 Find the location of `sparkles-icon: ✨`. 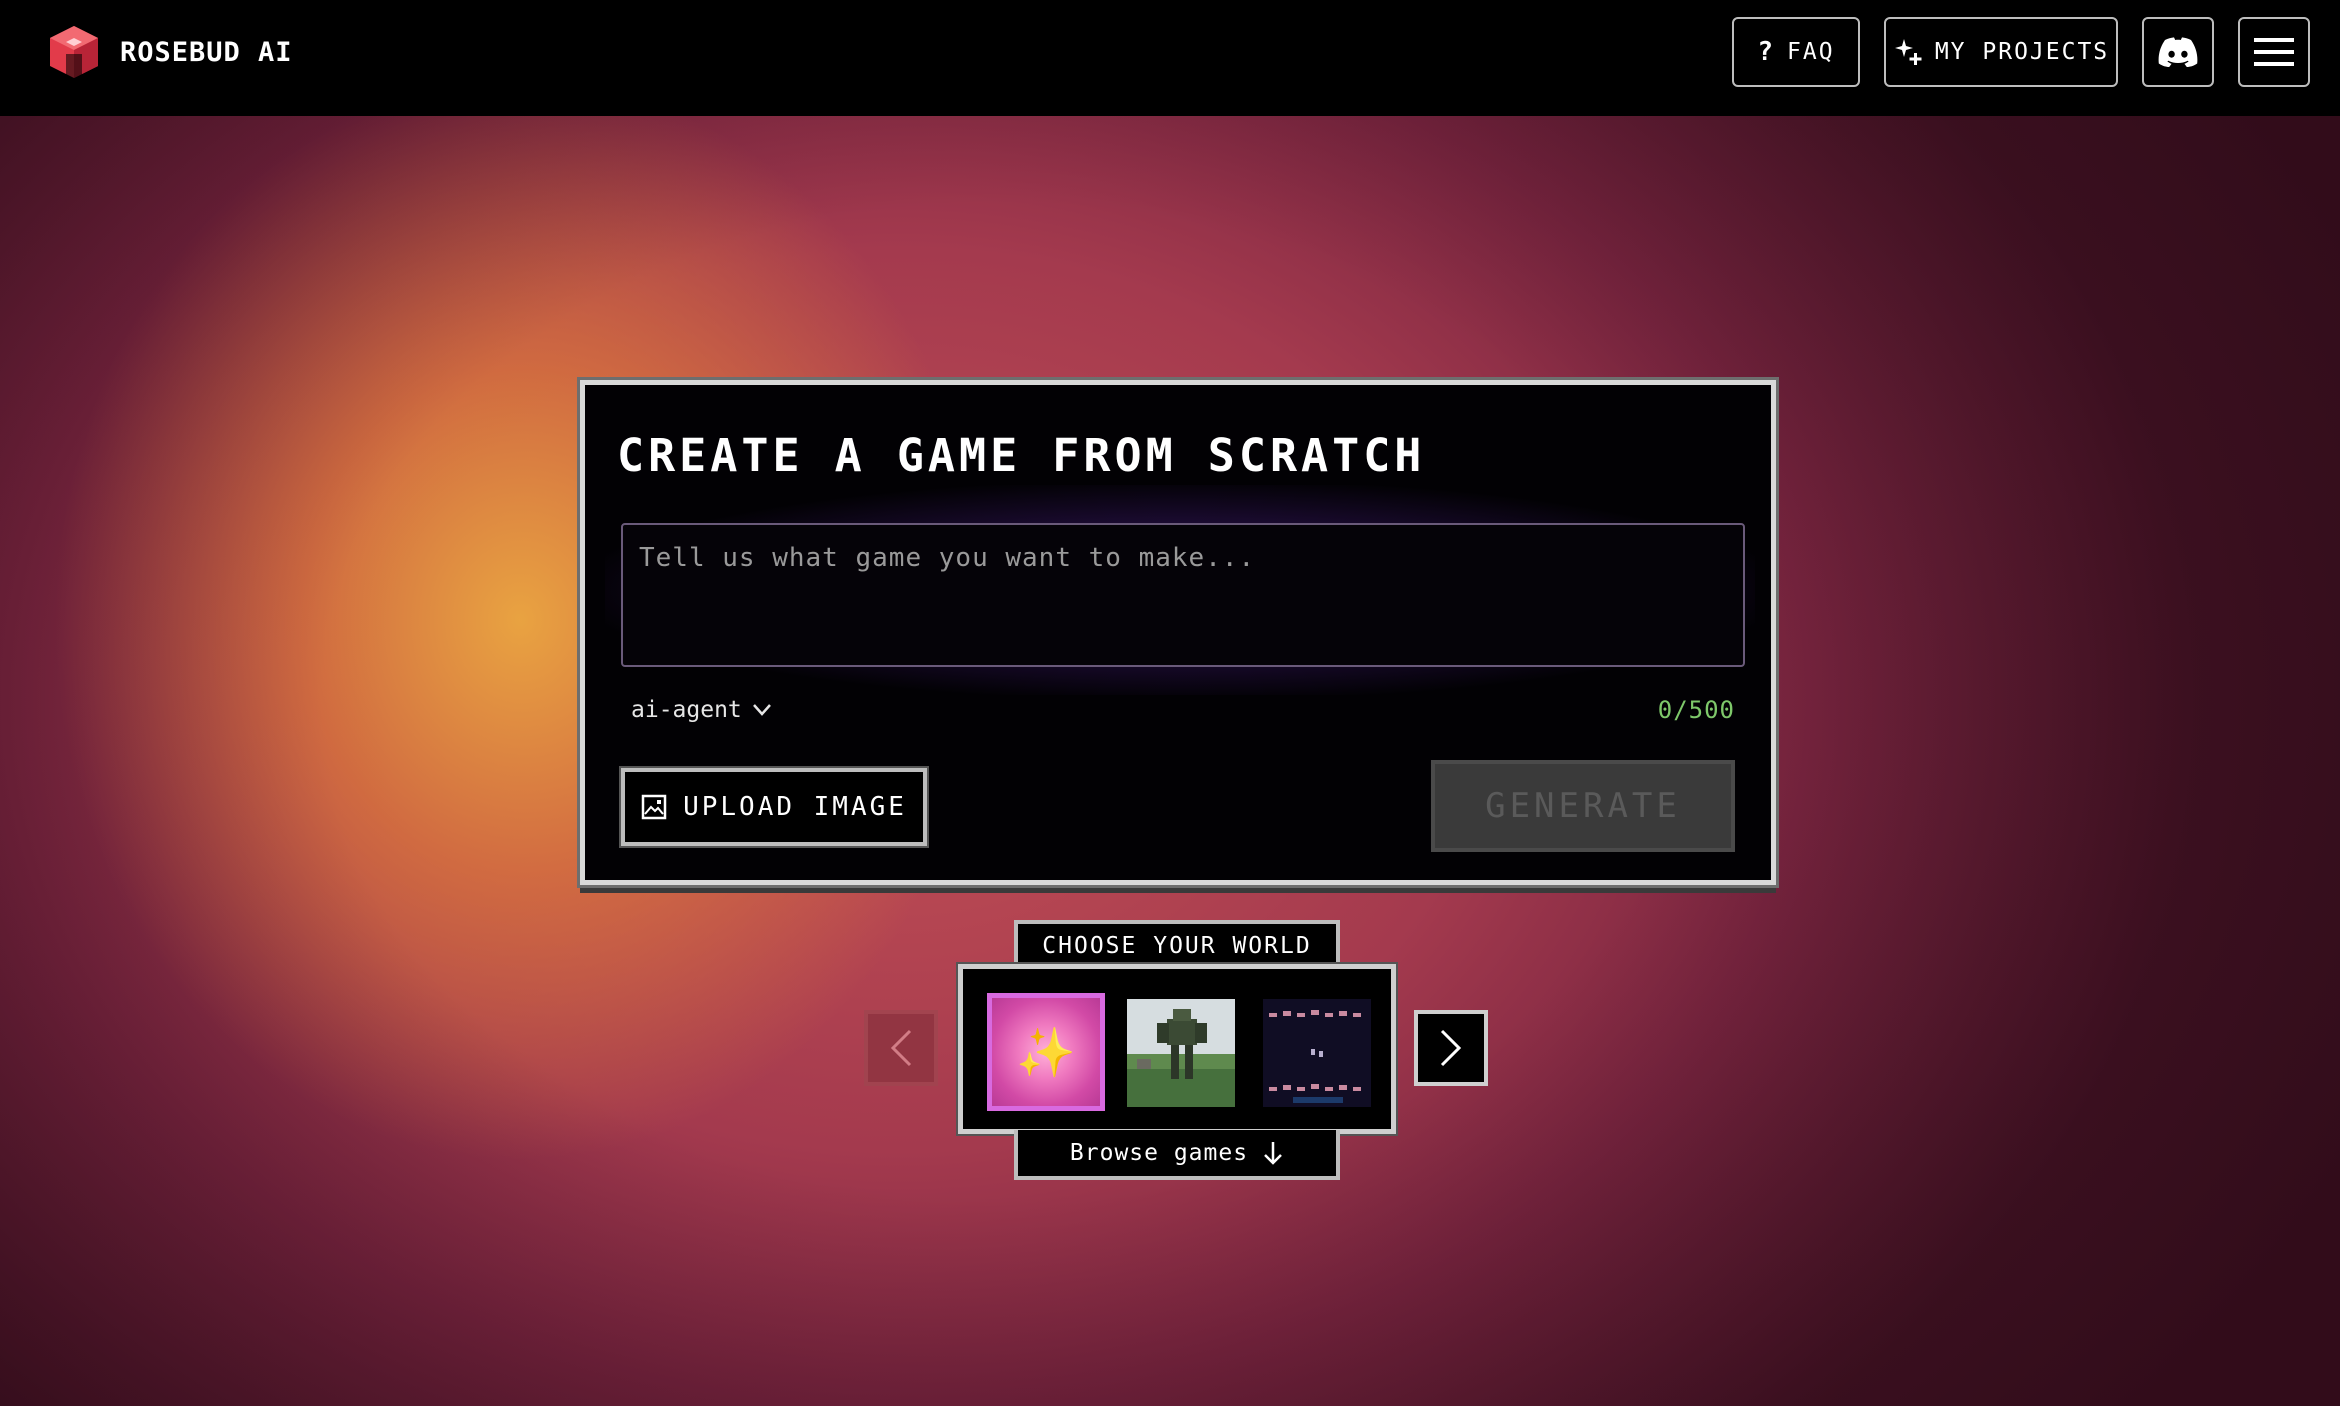

sparkles-icon: ✨ is located at coordinates (1046, 1052).